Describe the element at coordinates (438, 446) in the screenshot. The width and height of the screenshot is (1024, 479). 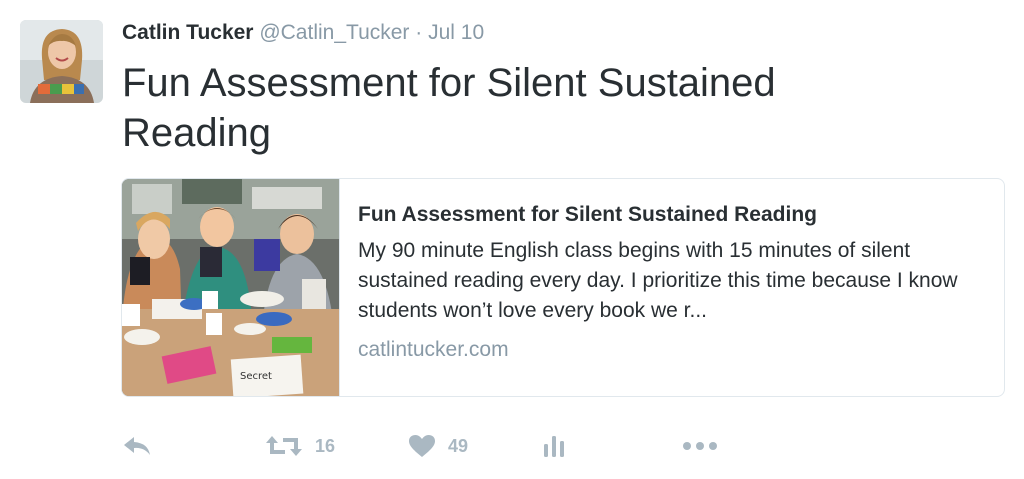
I see `like-button: 49` at that location.